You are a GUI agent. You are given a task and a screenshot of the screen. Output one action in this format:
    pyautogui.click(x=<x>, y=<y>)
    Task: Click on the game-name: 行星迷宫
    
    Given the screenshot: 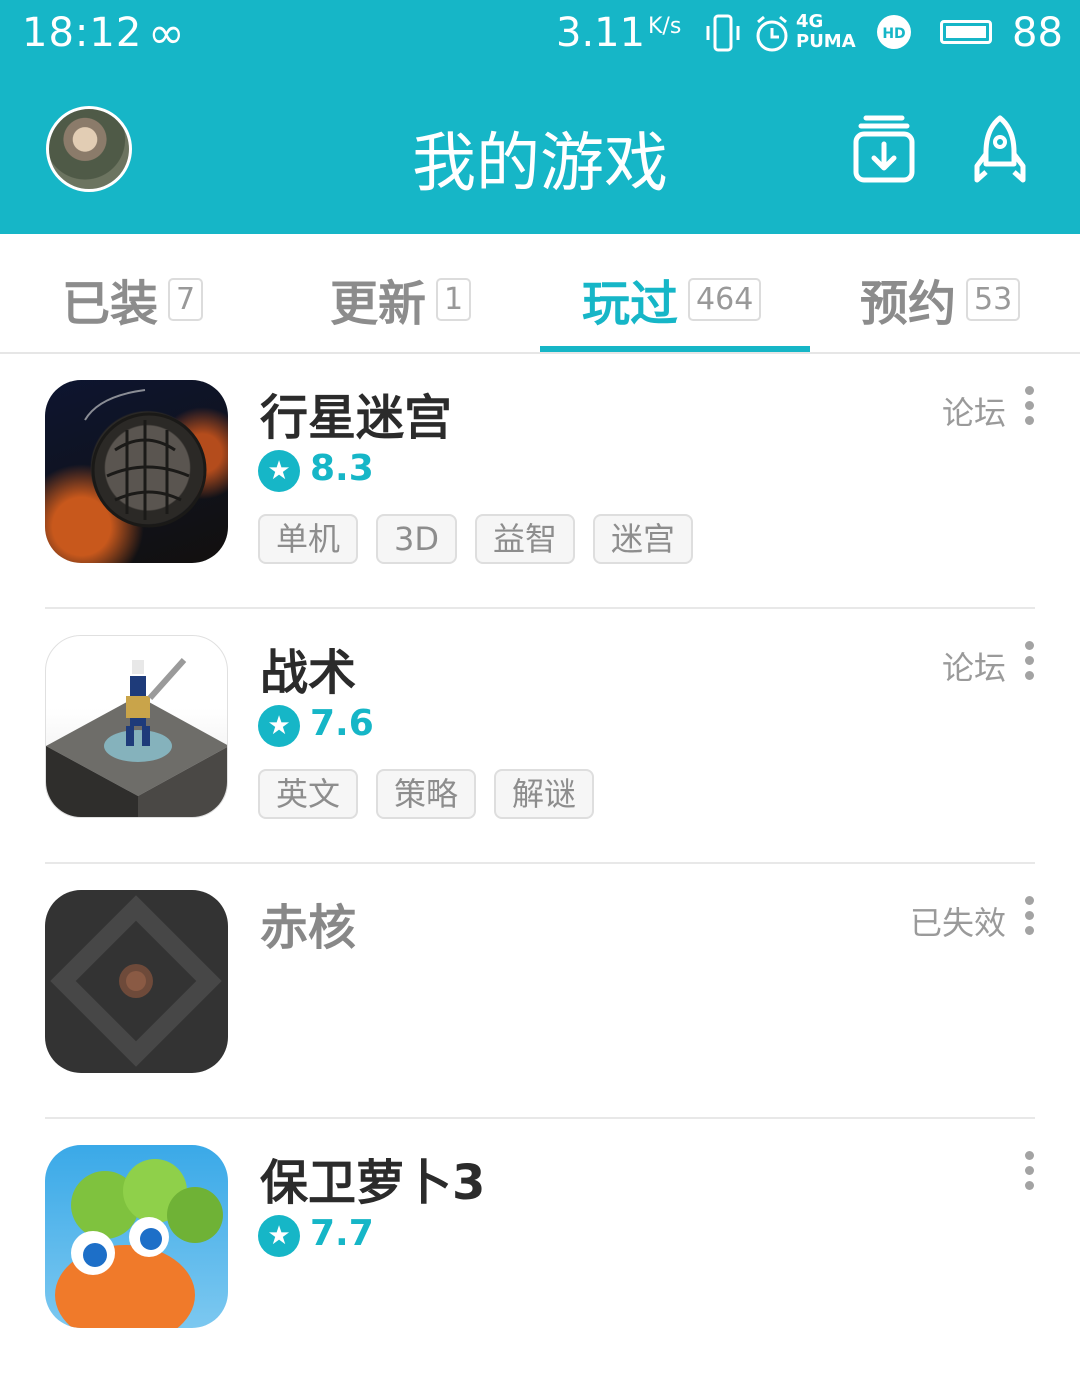 What is the action you would take?
    pyautogui.click(x=356, y=413)
    